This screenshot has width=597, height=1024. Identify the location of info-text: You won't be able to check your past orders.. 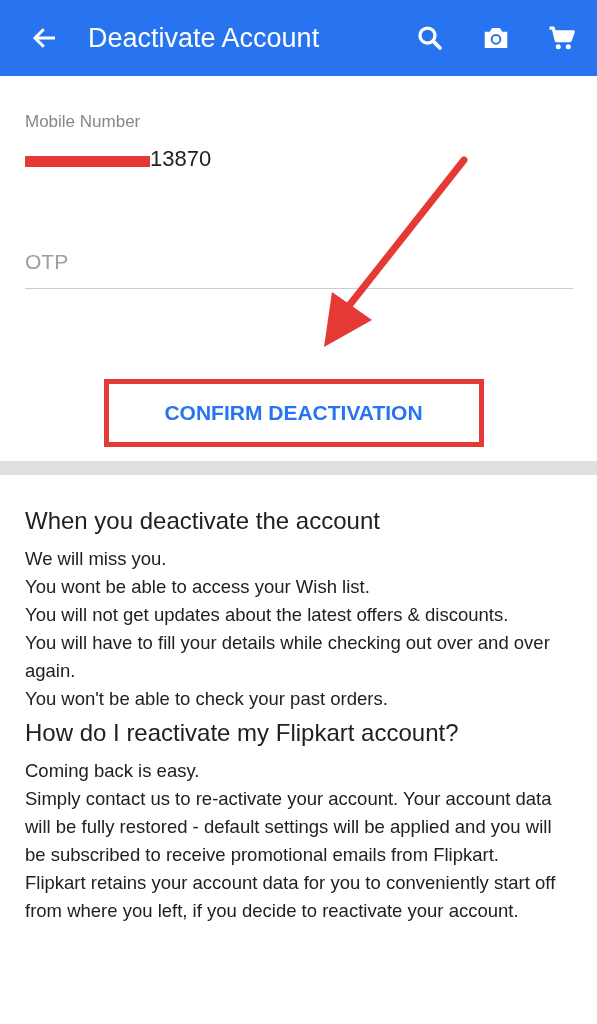
(207, 699).